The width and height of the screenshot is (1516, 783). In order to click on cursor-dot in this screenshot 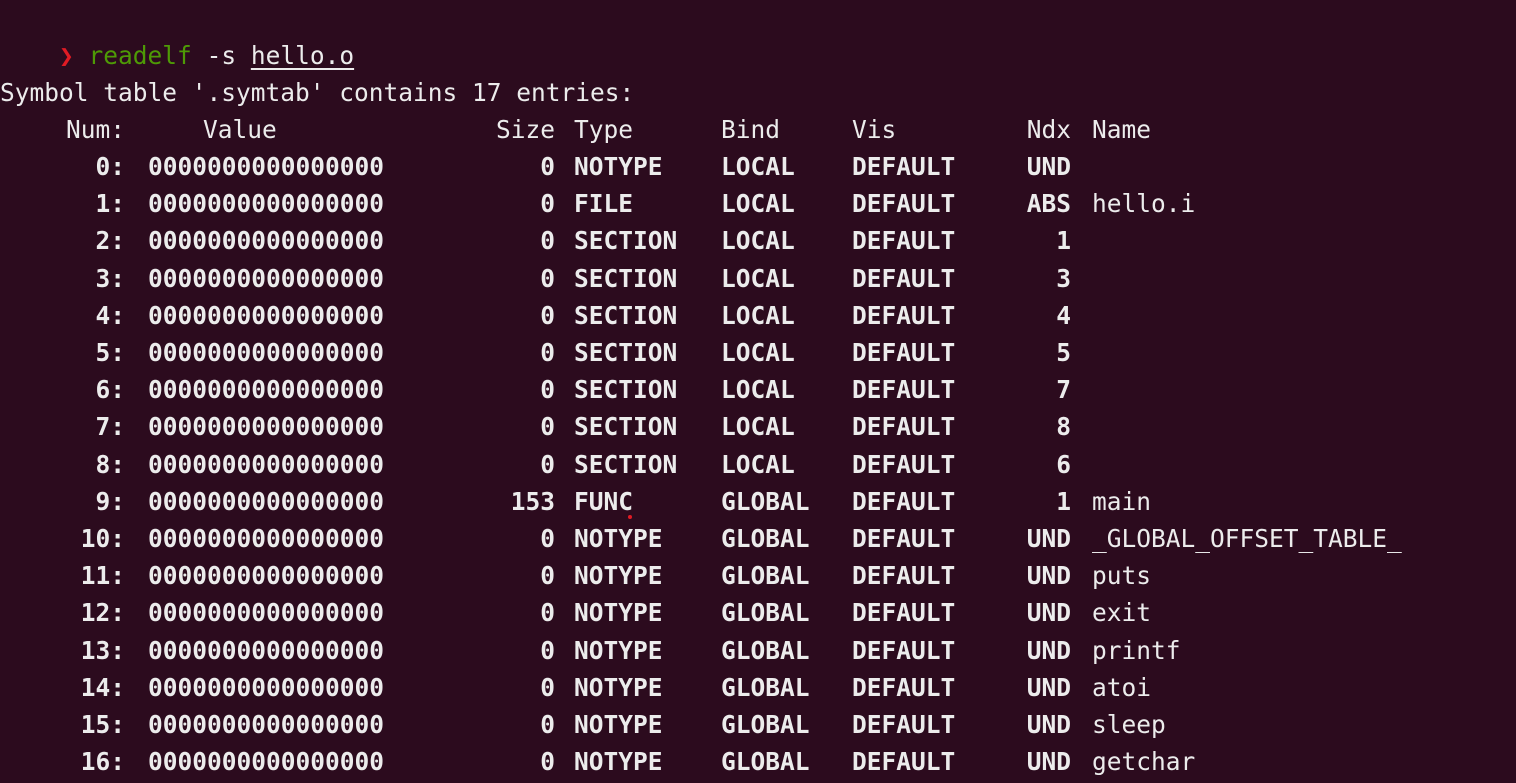, I will do `click(630, 517)`.